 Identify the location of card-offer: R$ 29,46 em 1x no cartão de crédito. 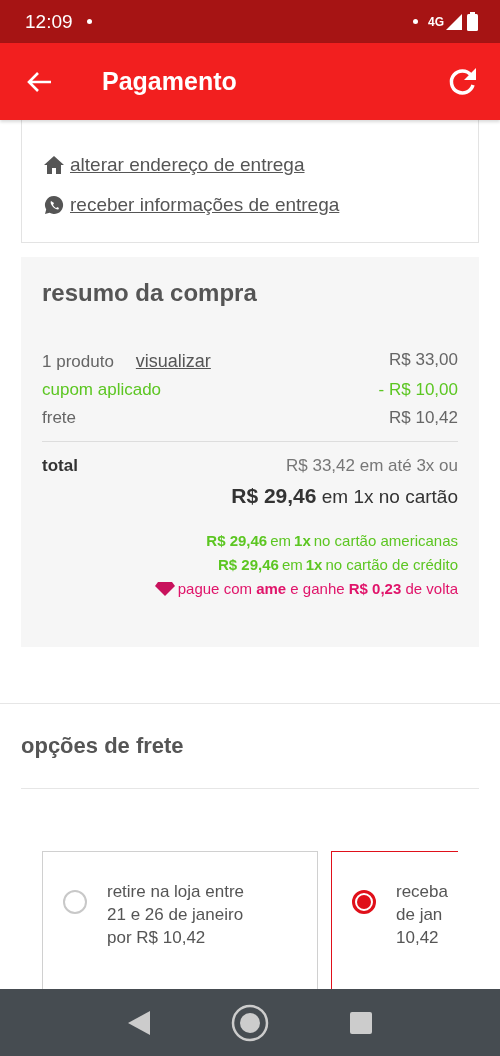
(338, 564).